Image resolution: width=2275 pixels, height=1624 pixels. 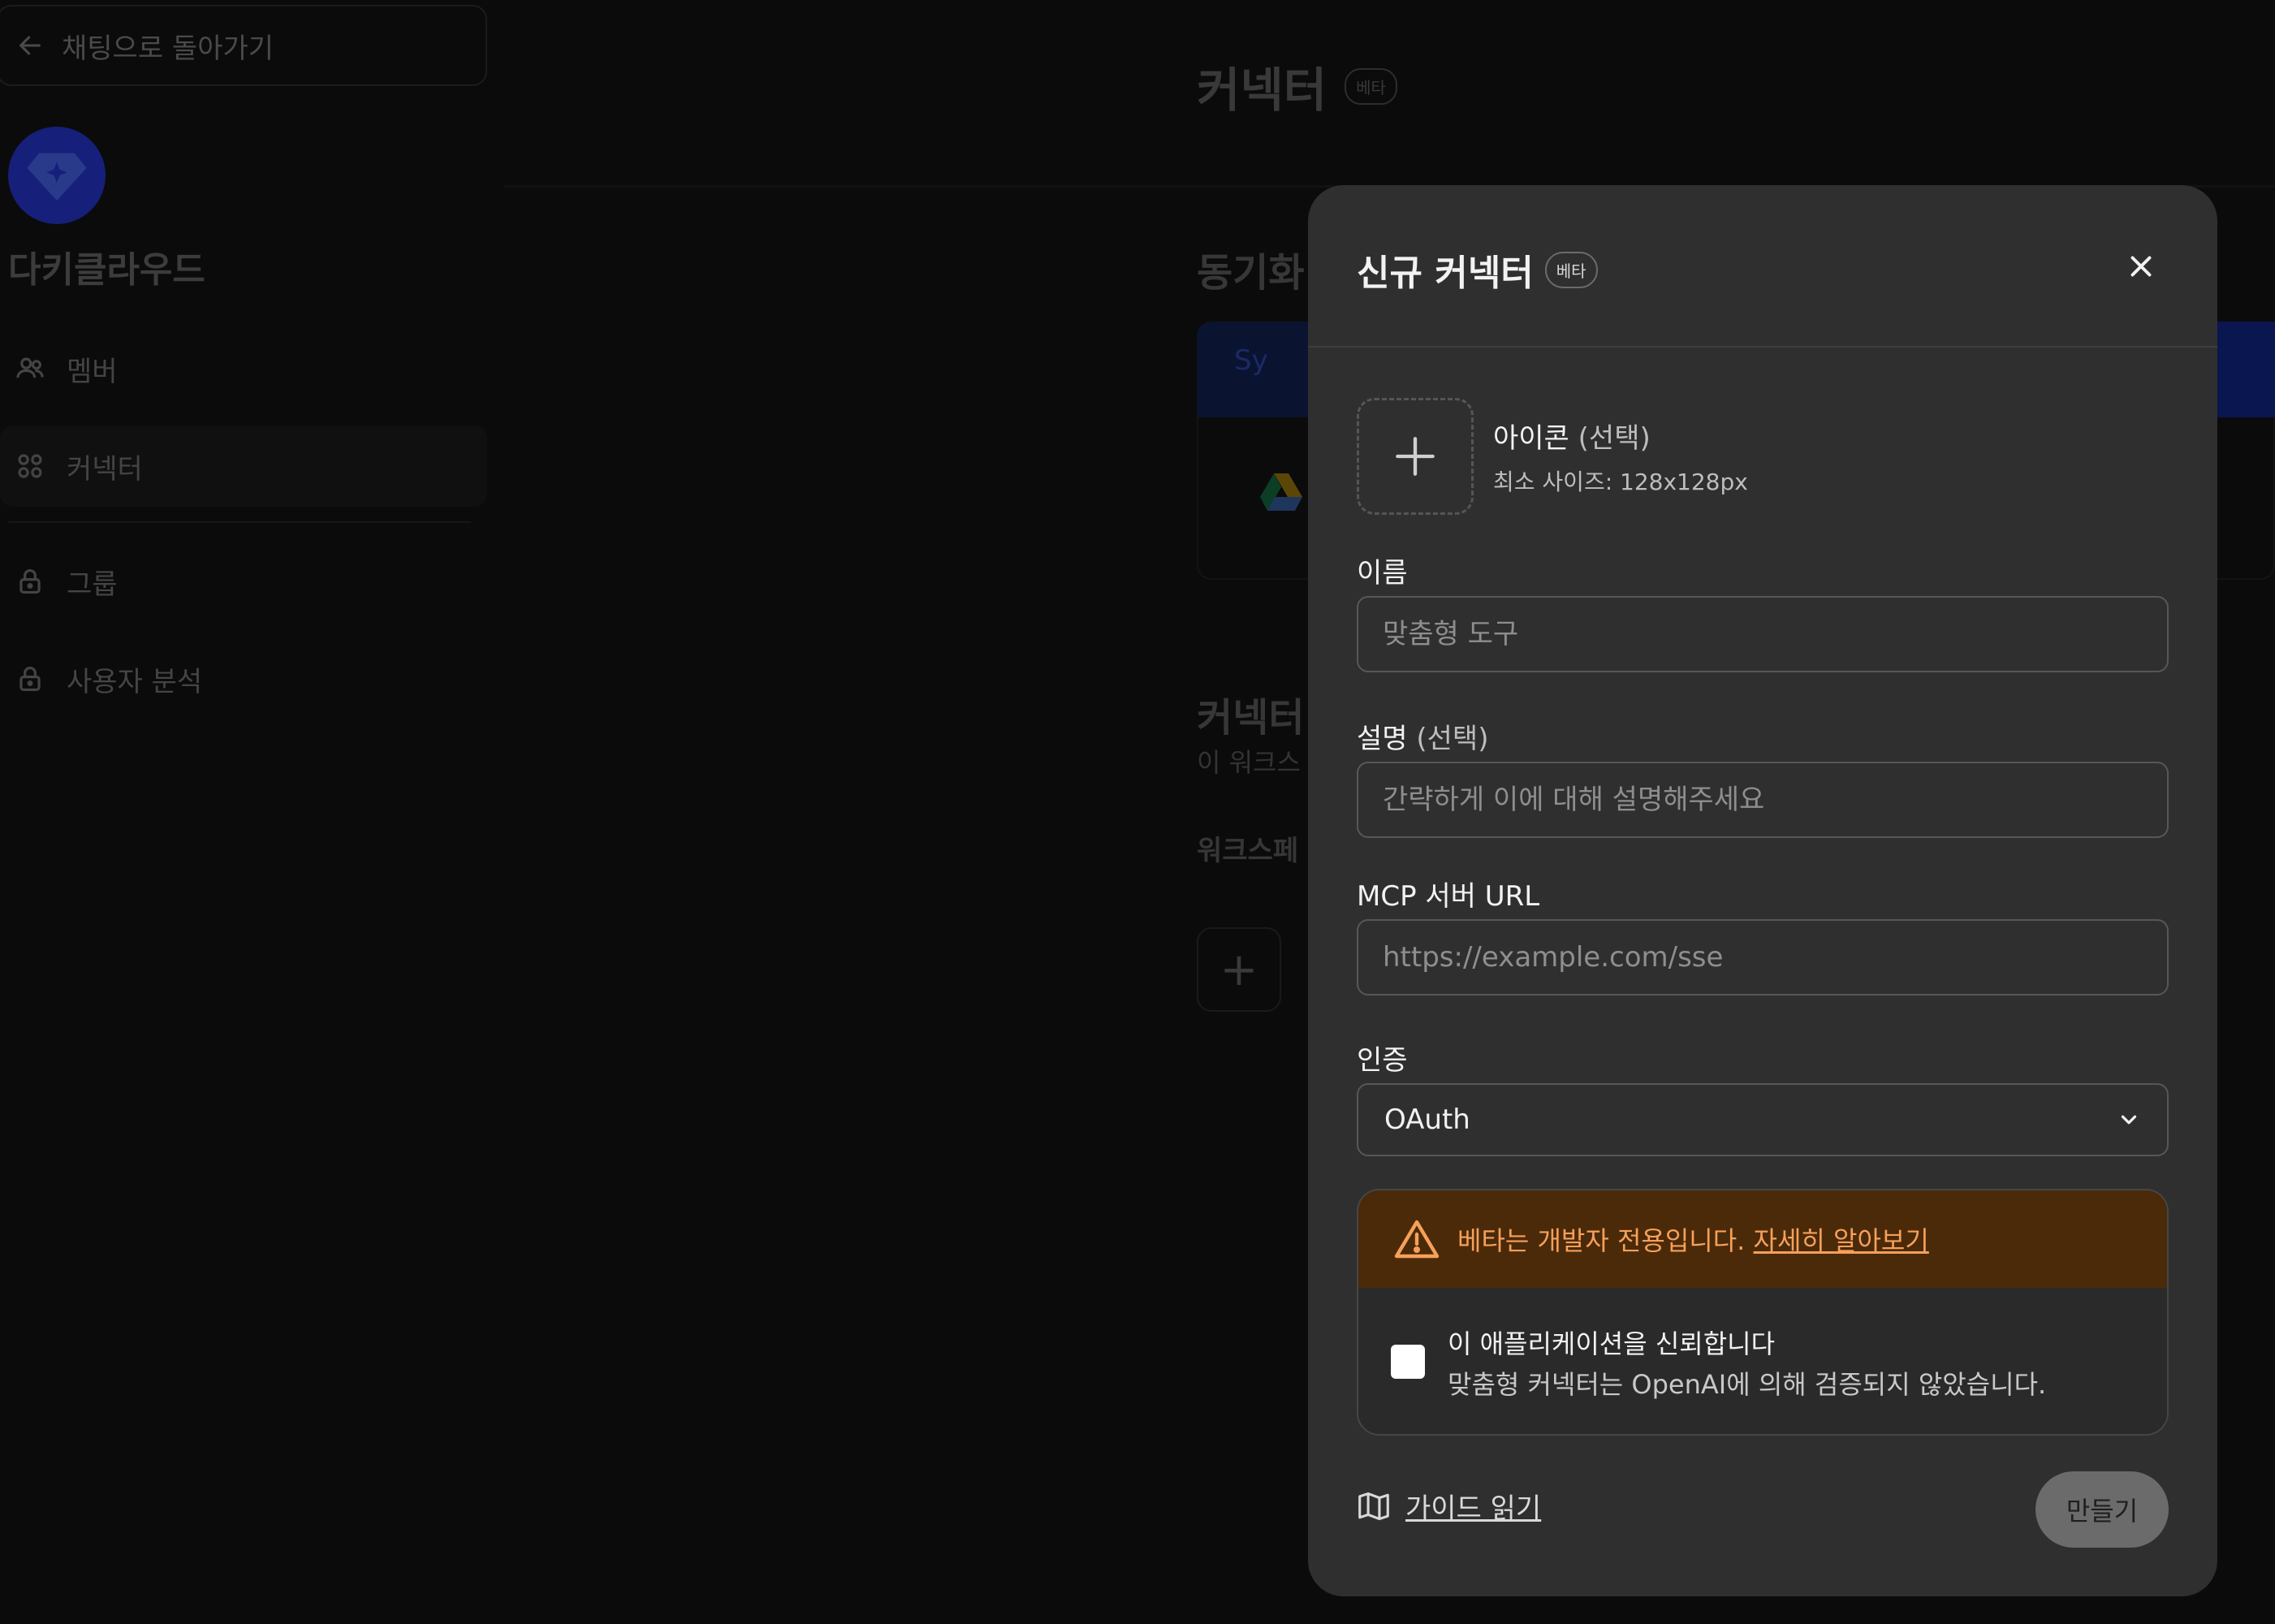 What do you see at coordinates (1251, 718) in the screenshot?
I see `connectors-section-title: 커넥터` at bounding box center [1251, 718].